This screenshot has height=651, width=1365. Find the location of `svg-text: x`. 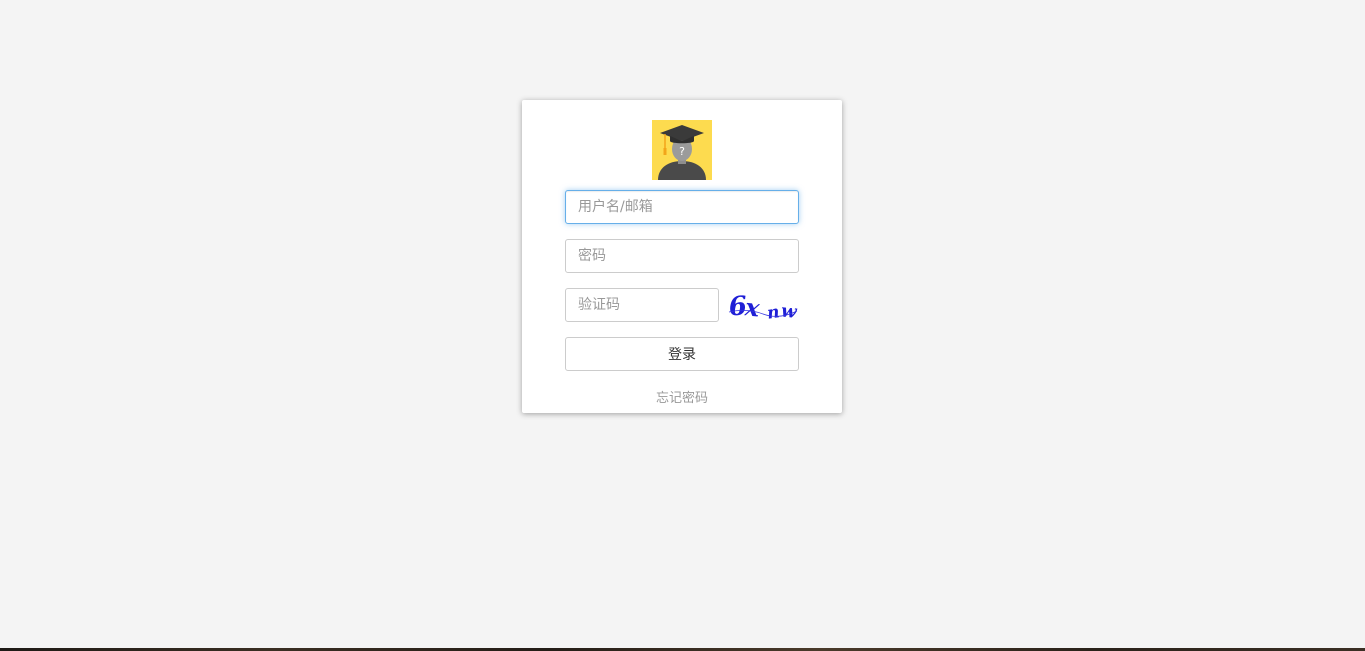

svg-text: x is located at coordinates (752, 307).